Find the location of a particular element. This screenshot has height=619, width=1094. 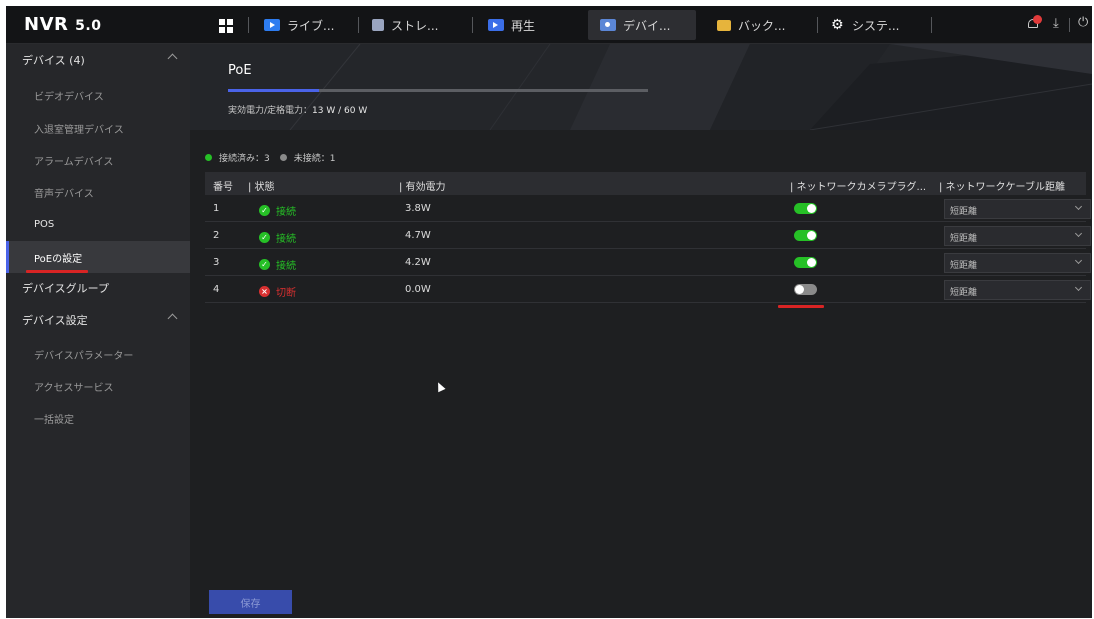

sidebar-item-pos: POS is located at coordinates (98, 224).